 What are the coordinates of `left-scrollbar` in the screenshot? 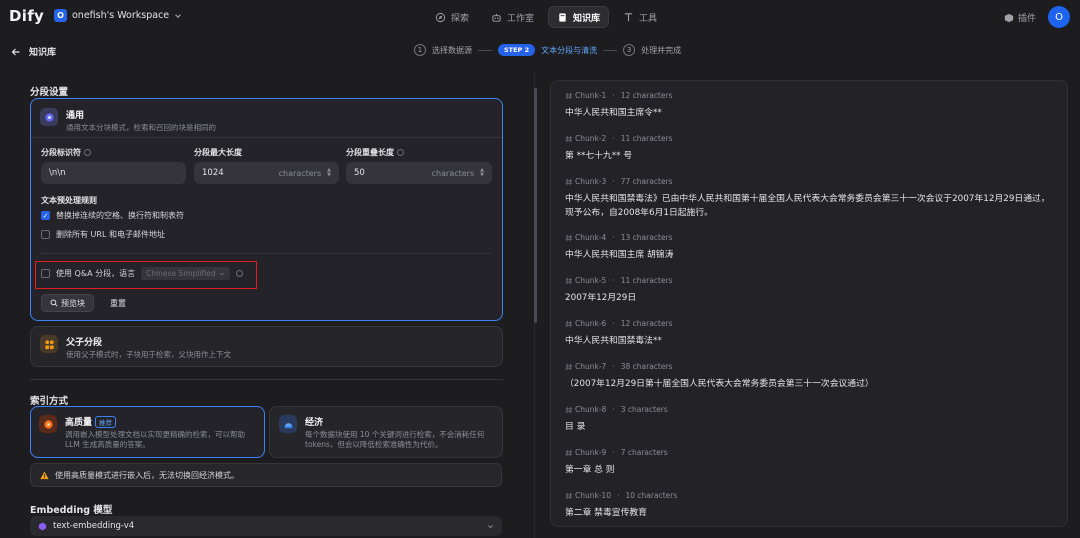 It's located at (535, 205).